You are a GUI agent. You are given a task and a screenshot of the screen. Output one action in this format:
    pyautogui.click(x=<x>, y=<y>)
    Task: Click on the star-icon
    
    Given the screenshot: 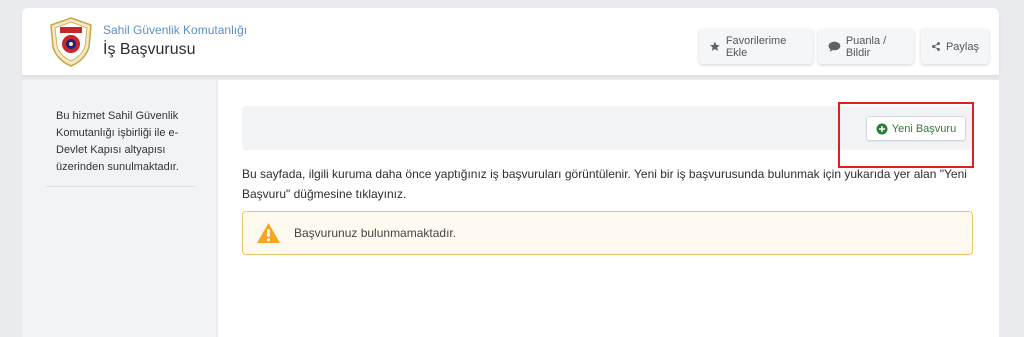 What is the action you would take?
    pyautogui.click(x=714, y=46)
    